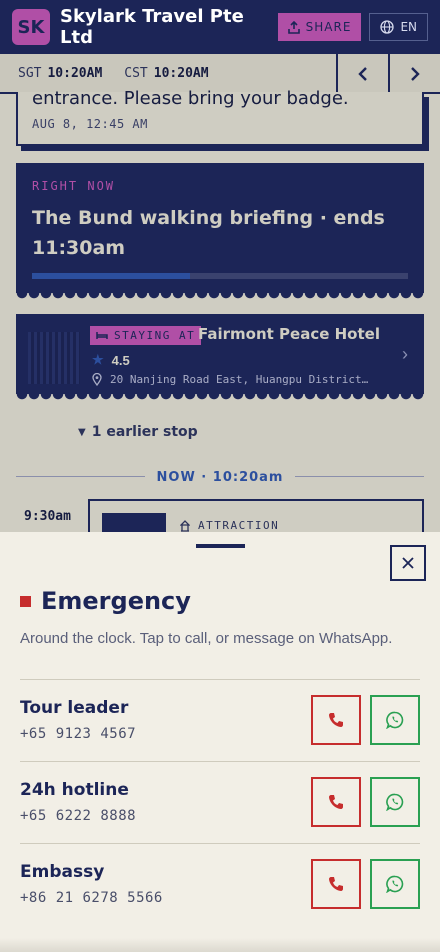 This screenshot has height=952, width=440. What do you see at coordinates (74, 186) in the screenshot?
I see `current-activity-label: RIGHT NOW` at bounding box center [74, 186].